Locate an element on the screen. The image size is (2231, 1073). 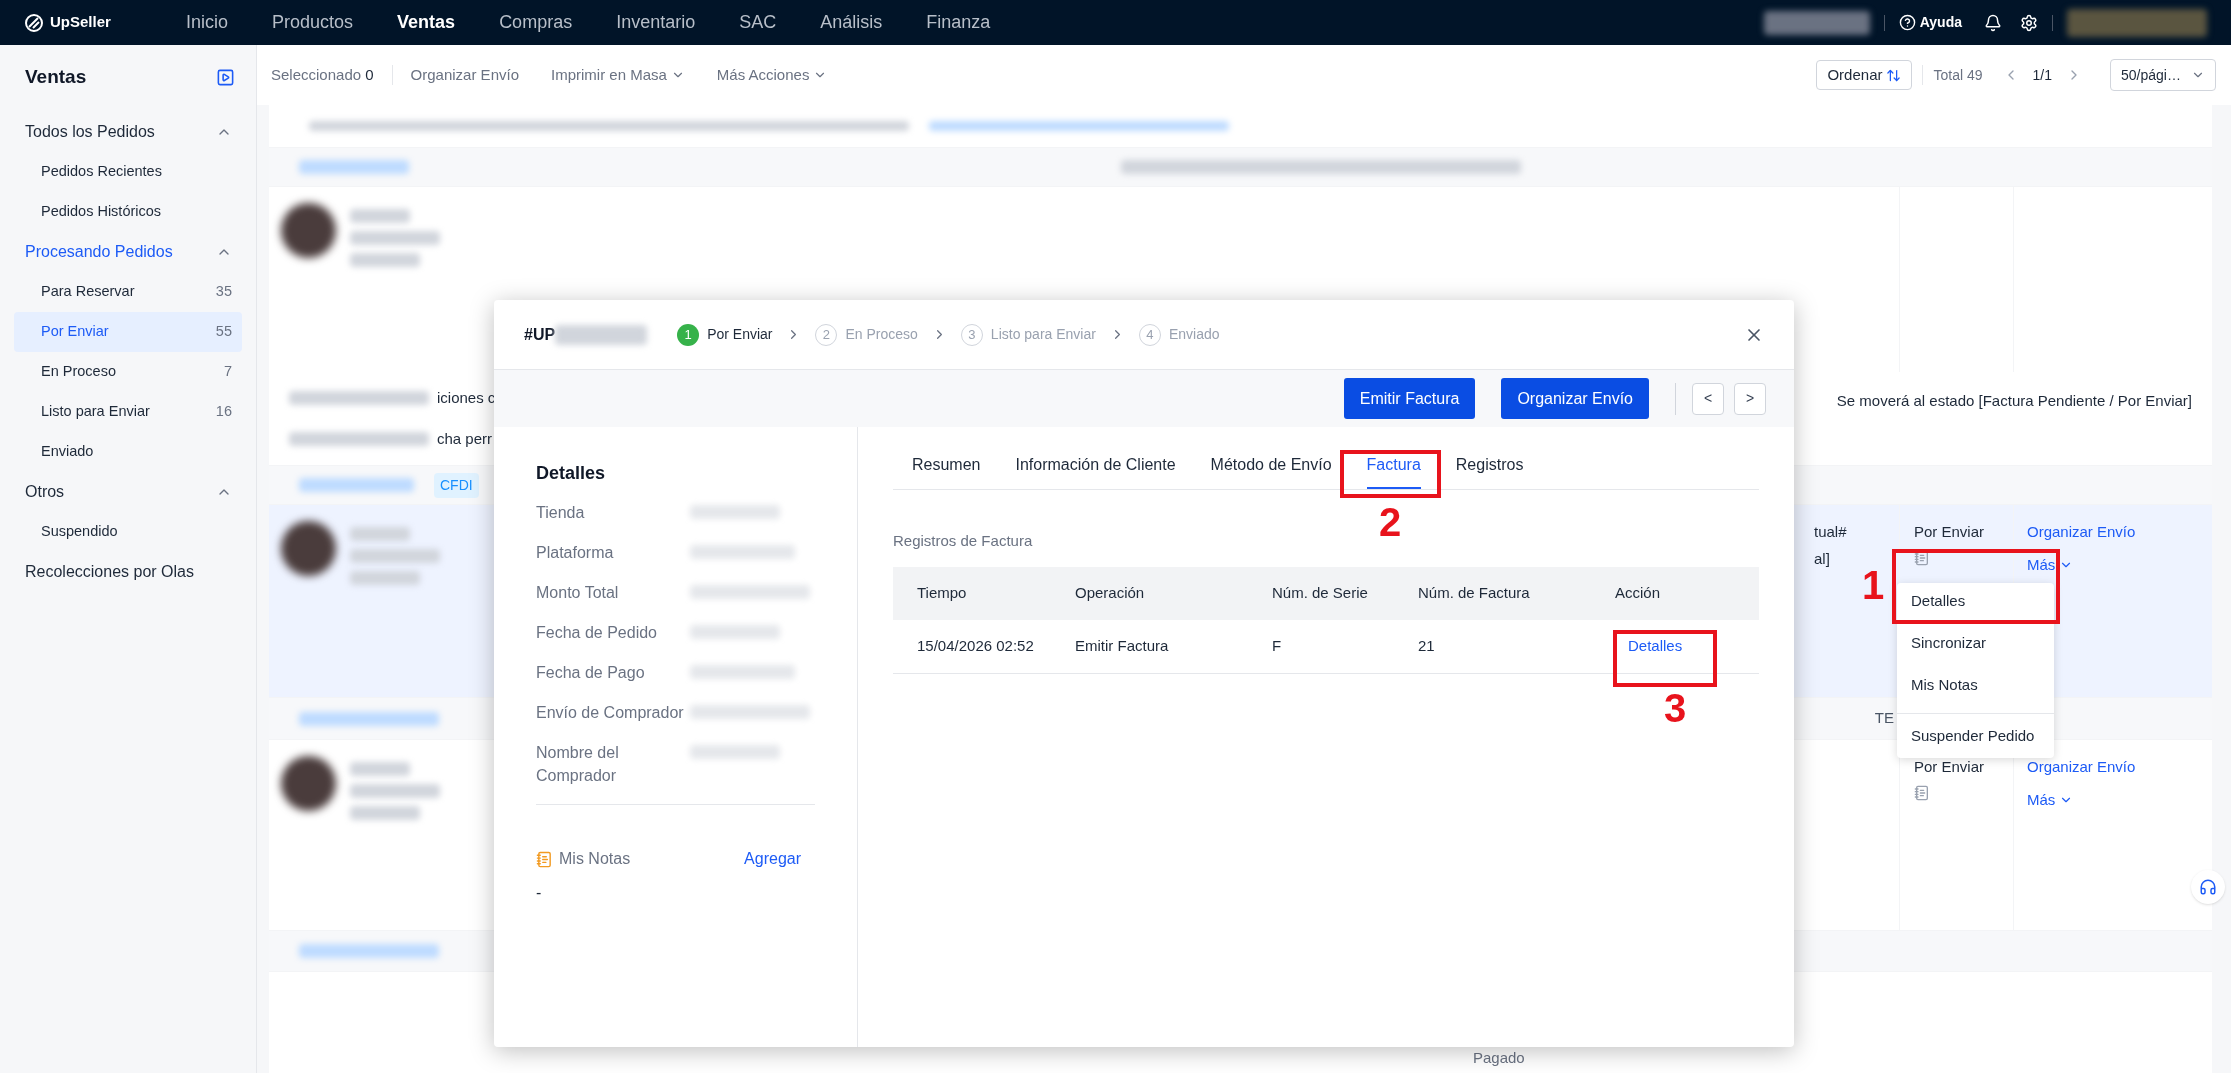
column-header: Núm. de Serie is located at coordinates (1345, 593).